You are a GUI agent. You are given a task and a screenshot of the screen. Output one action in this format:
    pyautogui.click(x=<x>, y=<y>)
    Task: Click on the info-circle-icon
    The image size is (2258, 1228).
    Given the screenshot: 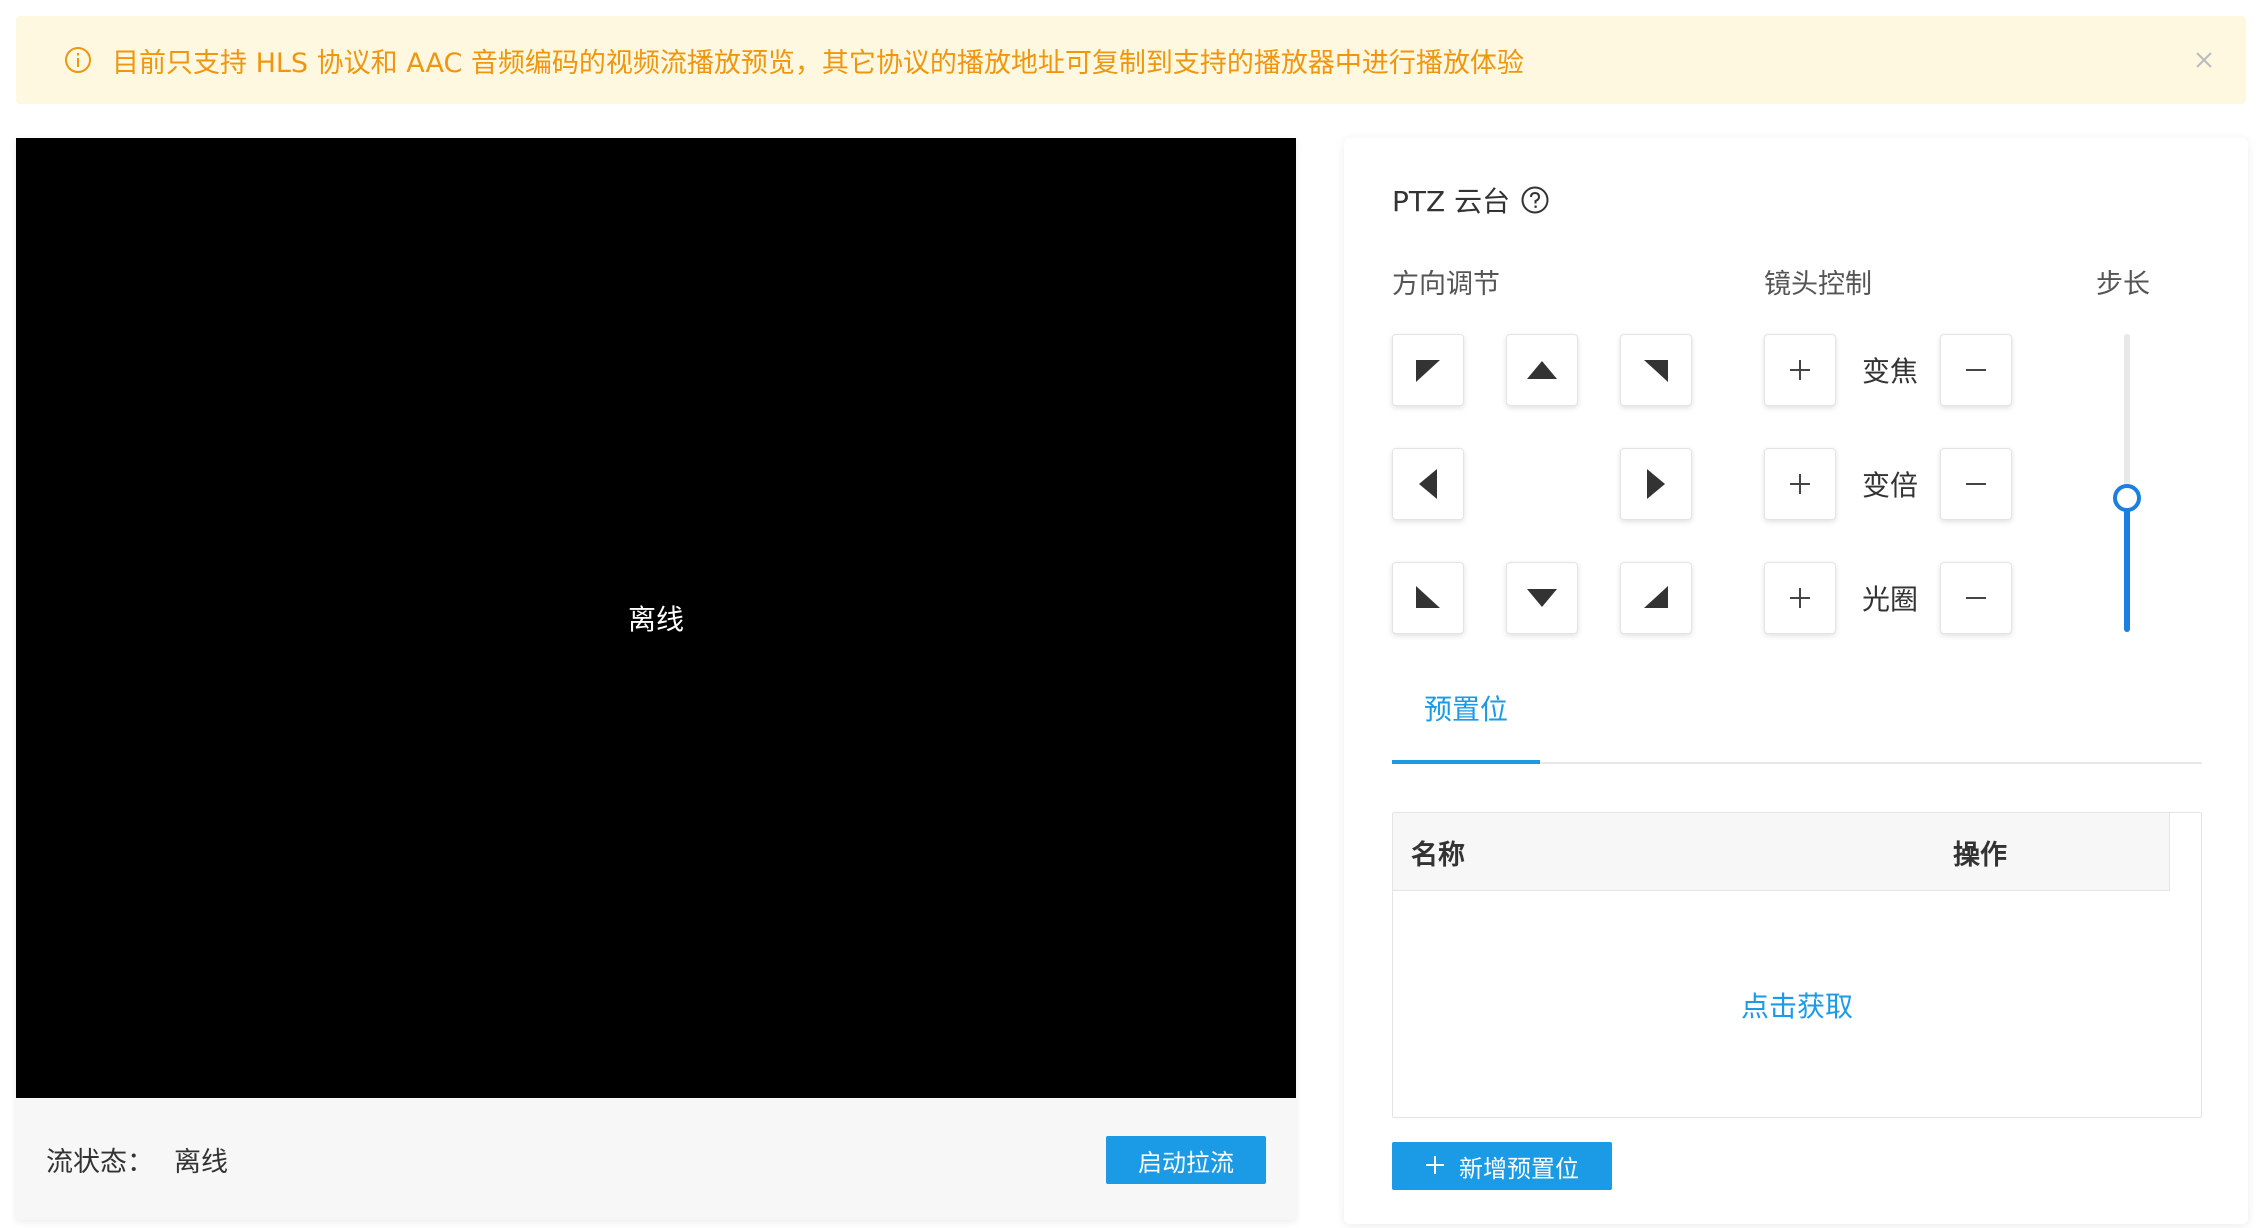 What is the action you would take?
    pyautogui.click(x=78, y=60)
    